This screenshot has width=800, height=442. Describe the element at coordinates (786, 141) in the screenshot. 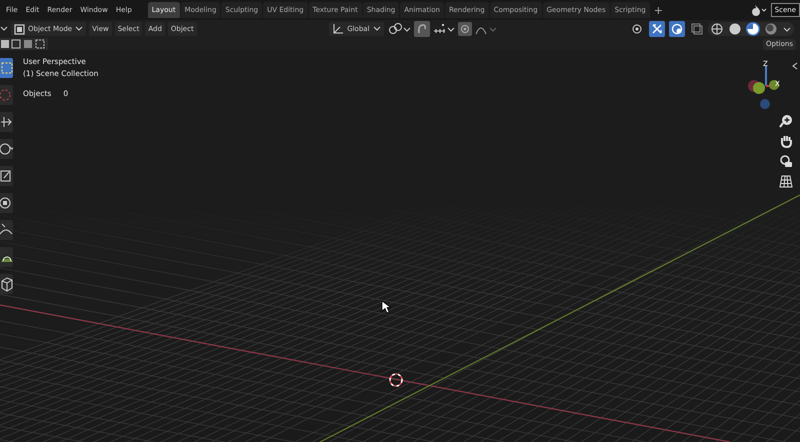

I see `hand-icon` at that location.